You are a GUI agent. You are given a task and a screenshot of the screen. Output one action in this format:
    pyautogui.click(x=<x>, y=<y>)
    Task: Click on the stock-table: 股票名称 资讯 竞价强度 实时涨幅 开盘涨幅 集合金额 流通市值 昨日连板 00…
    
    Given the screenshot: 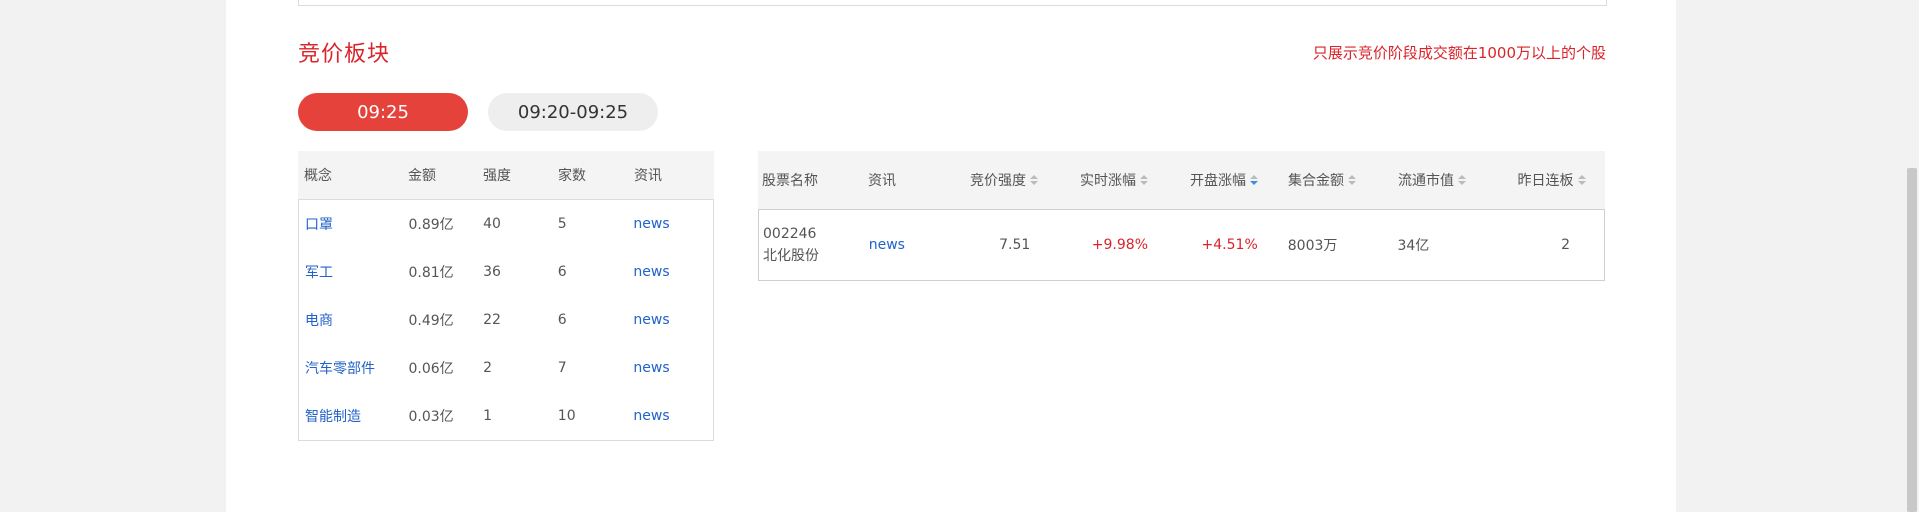 What is the action you would take?
    pyautogui.click(x=1181, y=216)
    